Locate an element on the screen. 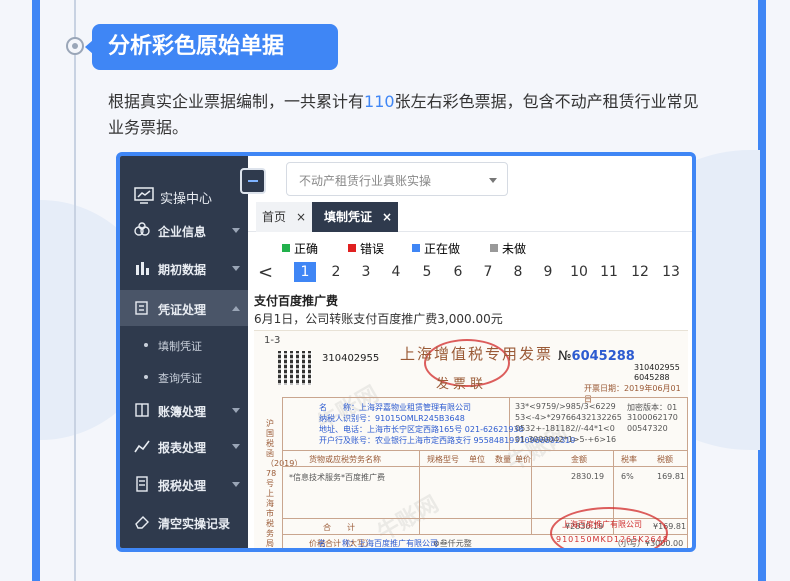 This screenshot has width=790, height=581. sidebar-item-company: 企业信息 is located at coordinates (184, 230).